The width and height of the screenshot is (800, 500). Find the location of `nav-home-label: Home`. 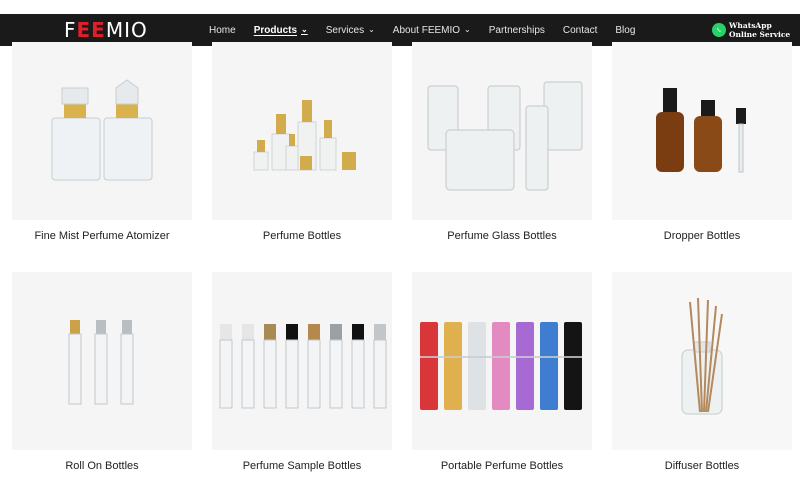

nav-home-label: Home is located at coordinates (222, 30).